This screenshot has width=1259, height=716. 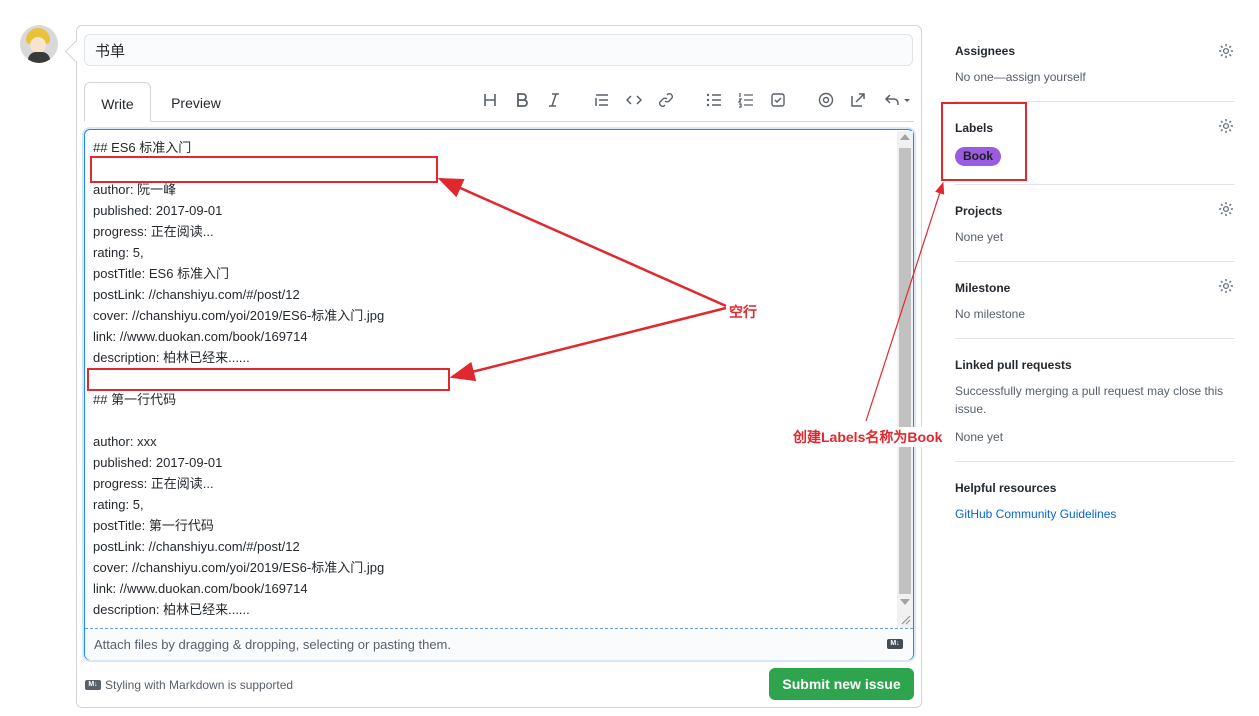 I want to click on sidebar-projects-heading: Projects, so click(x=978, y=211).